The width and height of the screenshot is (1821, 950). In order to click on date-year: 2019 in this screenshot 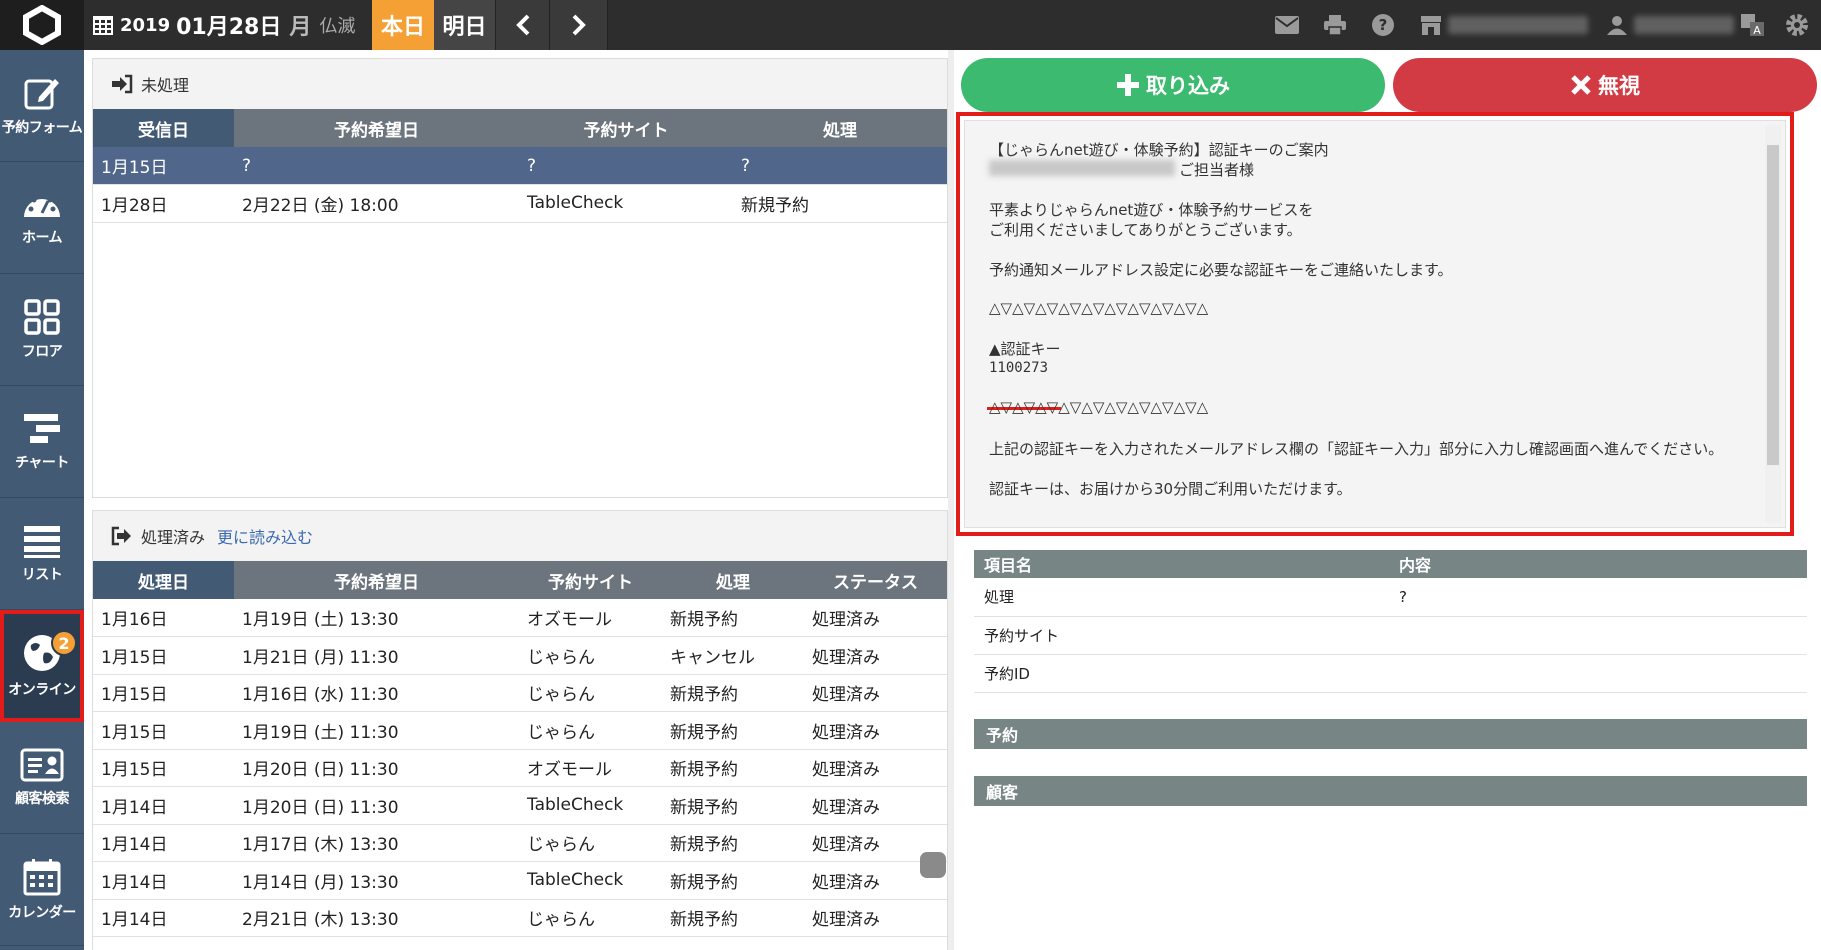, I will do `click(145, 25)`.